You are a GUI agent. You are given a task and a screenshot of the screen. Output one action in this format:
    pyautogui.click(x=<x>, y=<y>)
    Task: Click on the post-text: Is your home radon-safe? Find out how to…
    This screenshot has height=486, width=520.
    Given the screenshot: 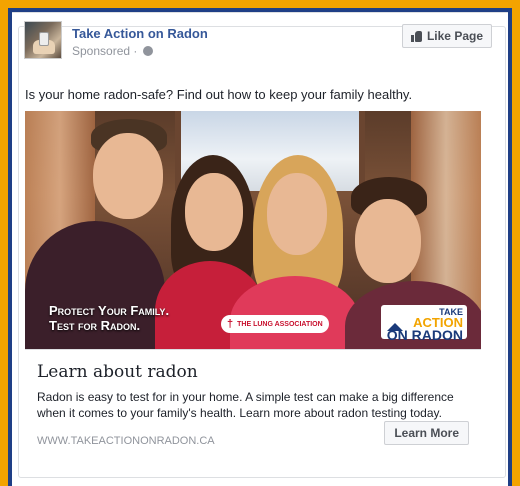 What is the action you would take?
    pyautogui.click(x=219, y=94)
    